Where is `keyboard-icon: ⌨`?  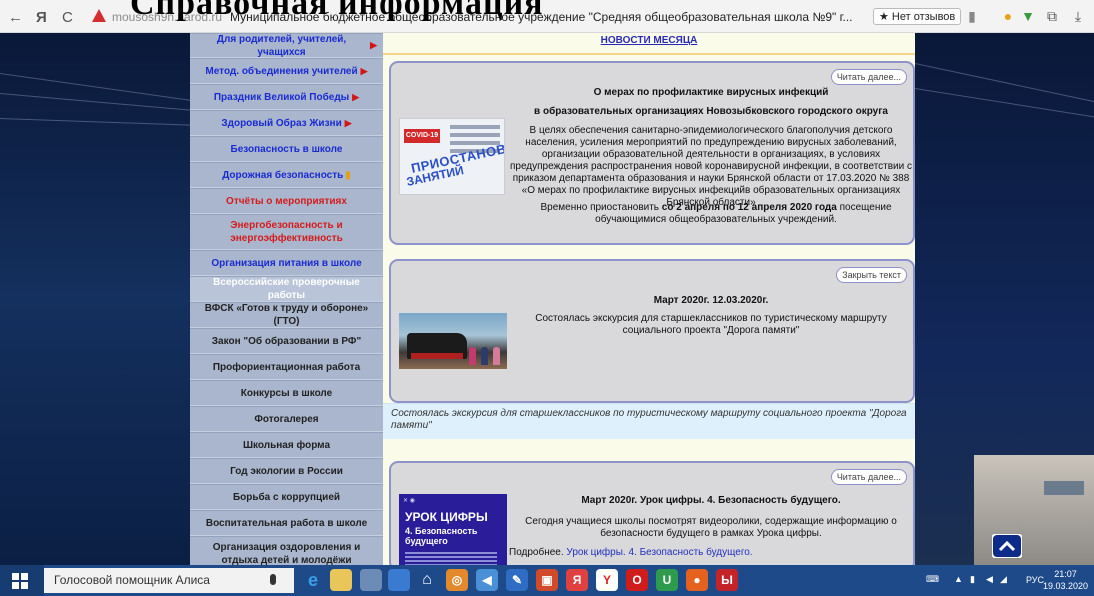
keyboard-icon: ⌨ is located at coordinates (932, 579).